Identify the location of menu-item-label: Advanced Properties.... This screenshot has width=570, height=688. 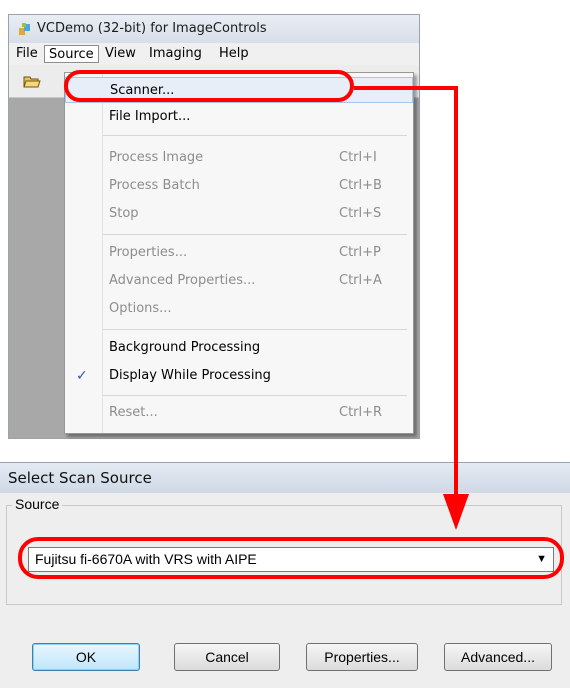
(182, 280).